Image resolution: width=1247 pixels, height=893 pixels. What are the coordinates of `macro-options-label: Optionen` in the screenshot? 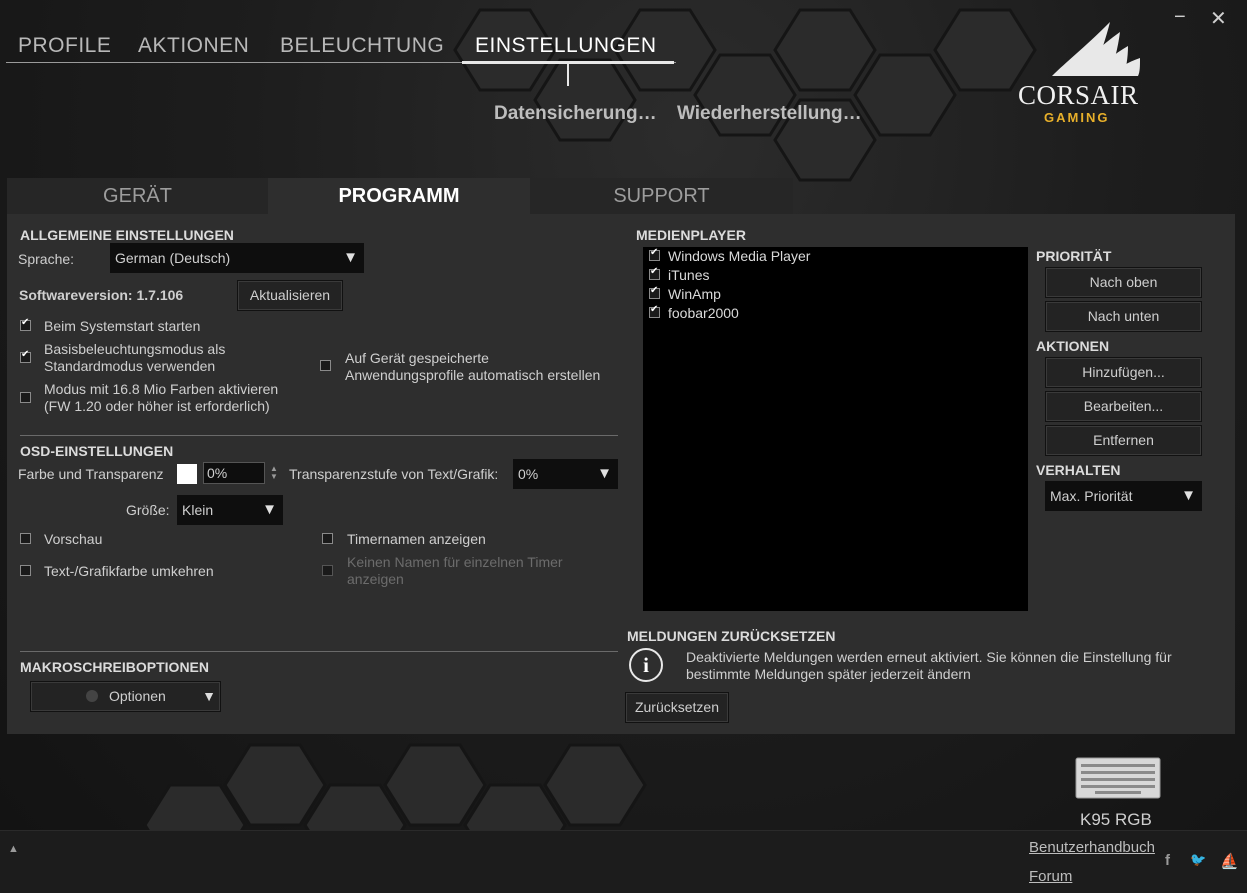 It's located at (137, 696).